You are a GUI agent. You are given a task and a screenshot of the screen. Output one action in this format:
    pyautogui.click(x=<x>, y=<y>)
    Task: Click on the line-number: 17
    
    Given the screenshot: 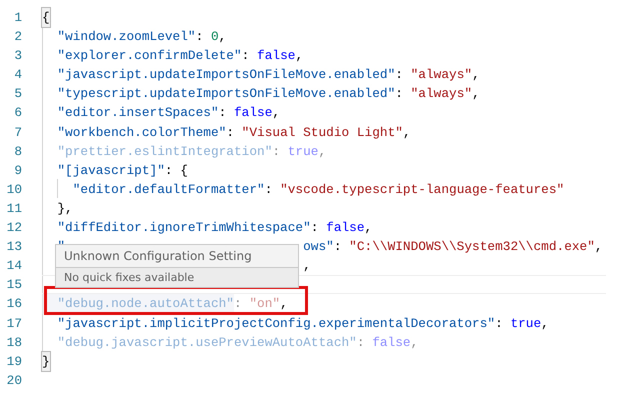 What is the action you would take?
    pyautogui.click(x=14, y=323)
    